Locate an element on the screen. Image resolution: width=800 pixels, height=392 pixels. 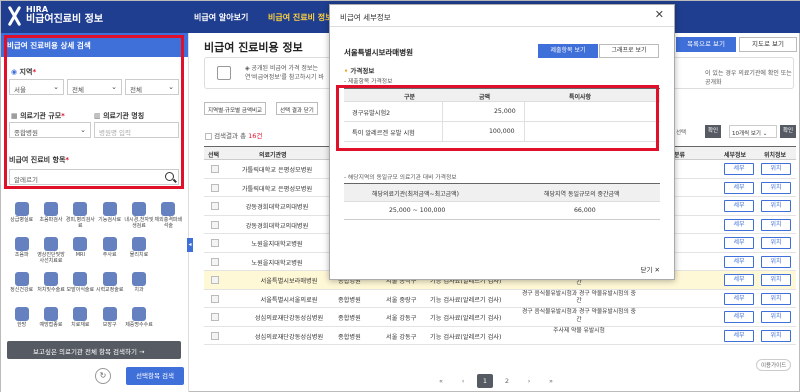
category-endoscopy: 내시경,천자및생검료 is located at coordinates (139, 217).